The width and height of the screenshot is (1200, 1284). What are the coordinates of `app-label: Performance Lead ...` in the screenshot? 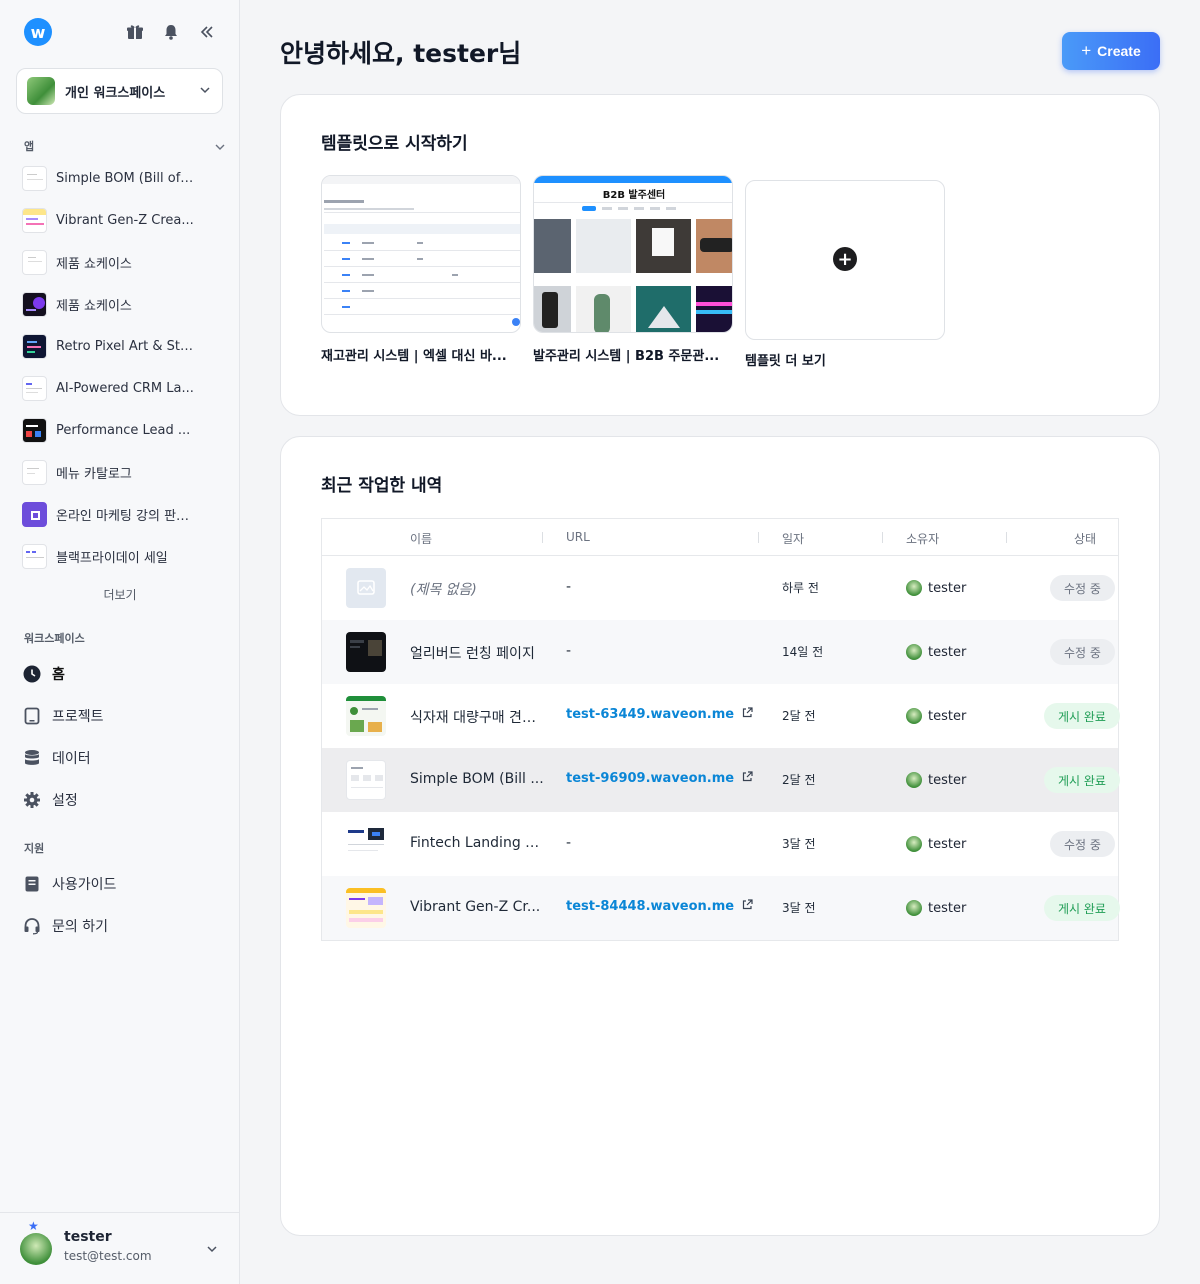 It's located at (123, 430).